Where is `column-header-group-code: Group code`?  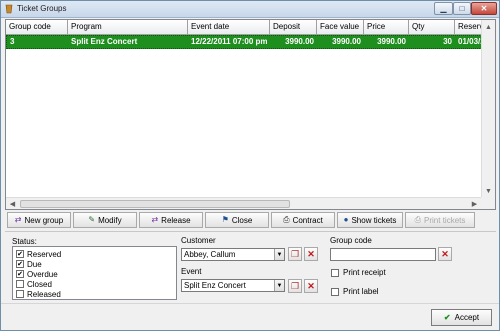 column-header-group-code: Group code is located at coordinates (37, 27).